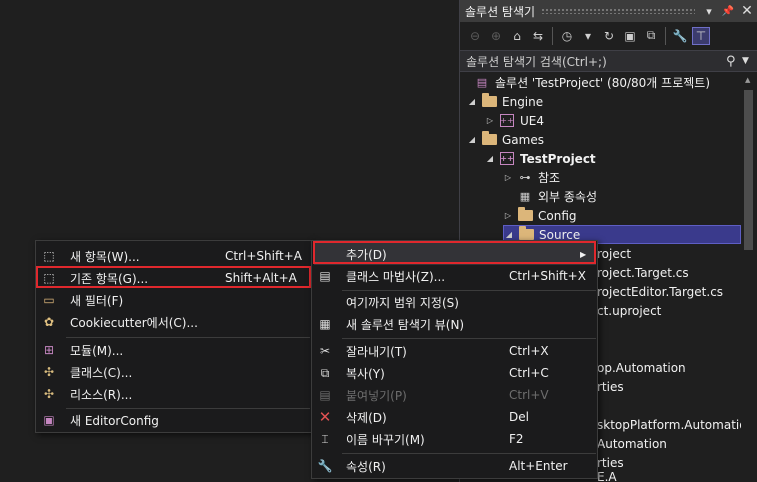 This screenshot has width=757, height=482. What do you see at coordinates (325, 351) in the screenshot?
I see `scissors-icon: ✂` at bounding box center [325, 351].